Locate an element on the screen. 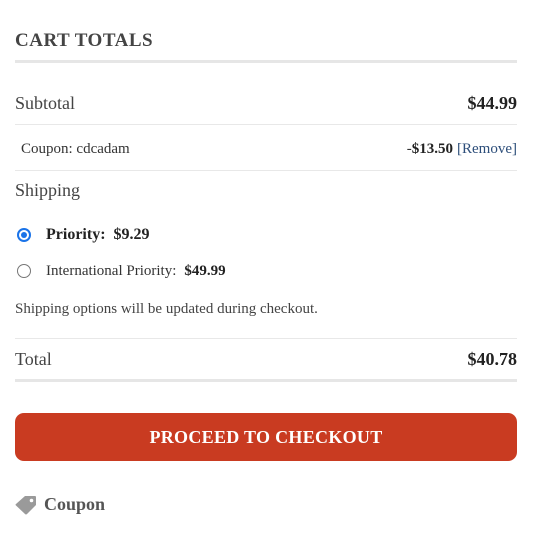  shipping-option-international: International Priority: $49.99 is located at coordinates (121, 271).